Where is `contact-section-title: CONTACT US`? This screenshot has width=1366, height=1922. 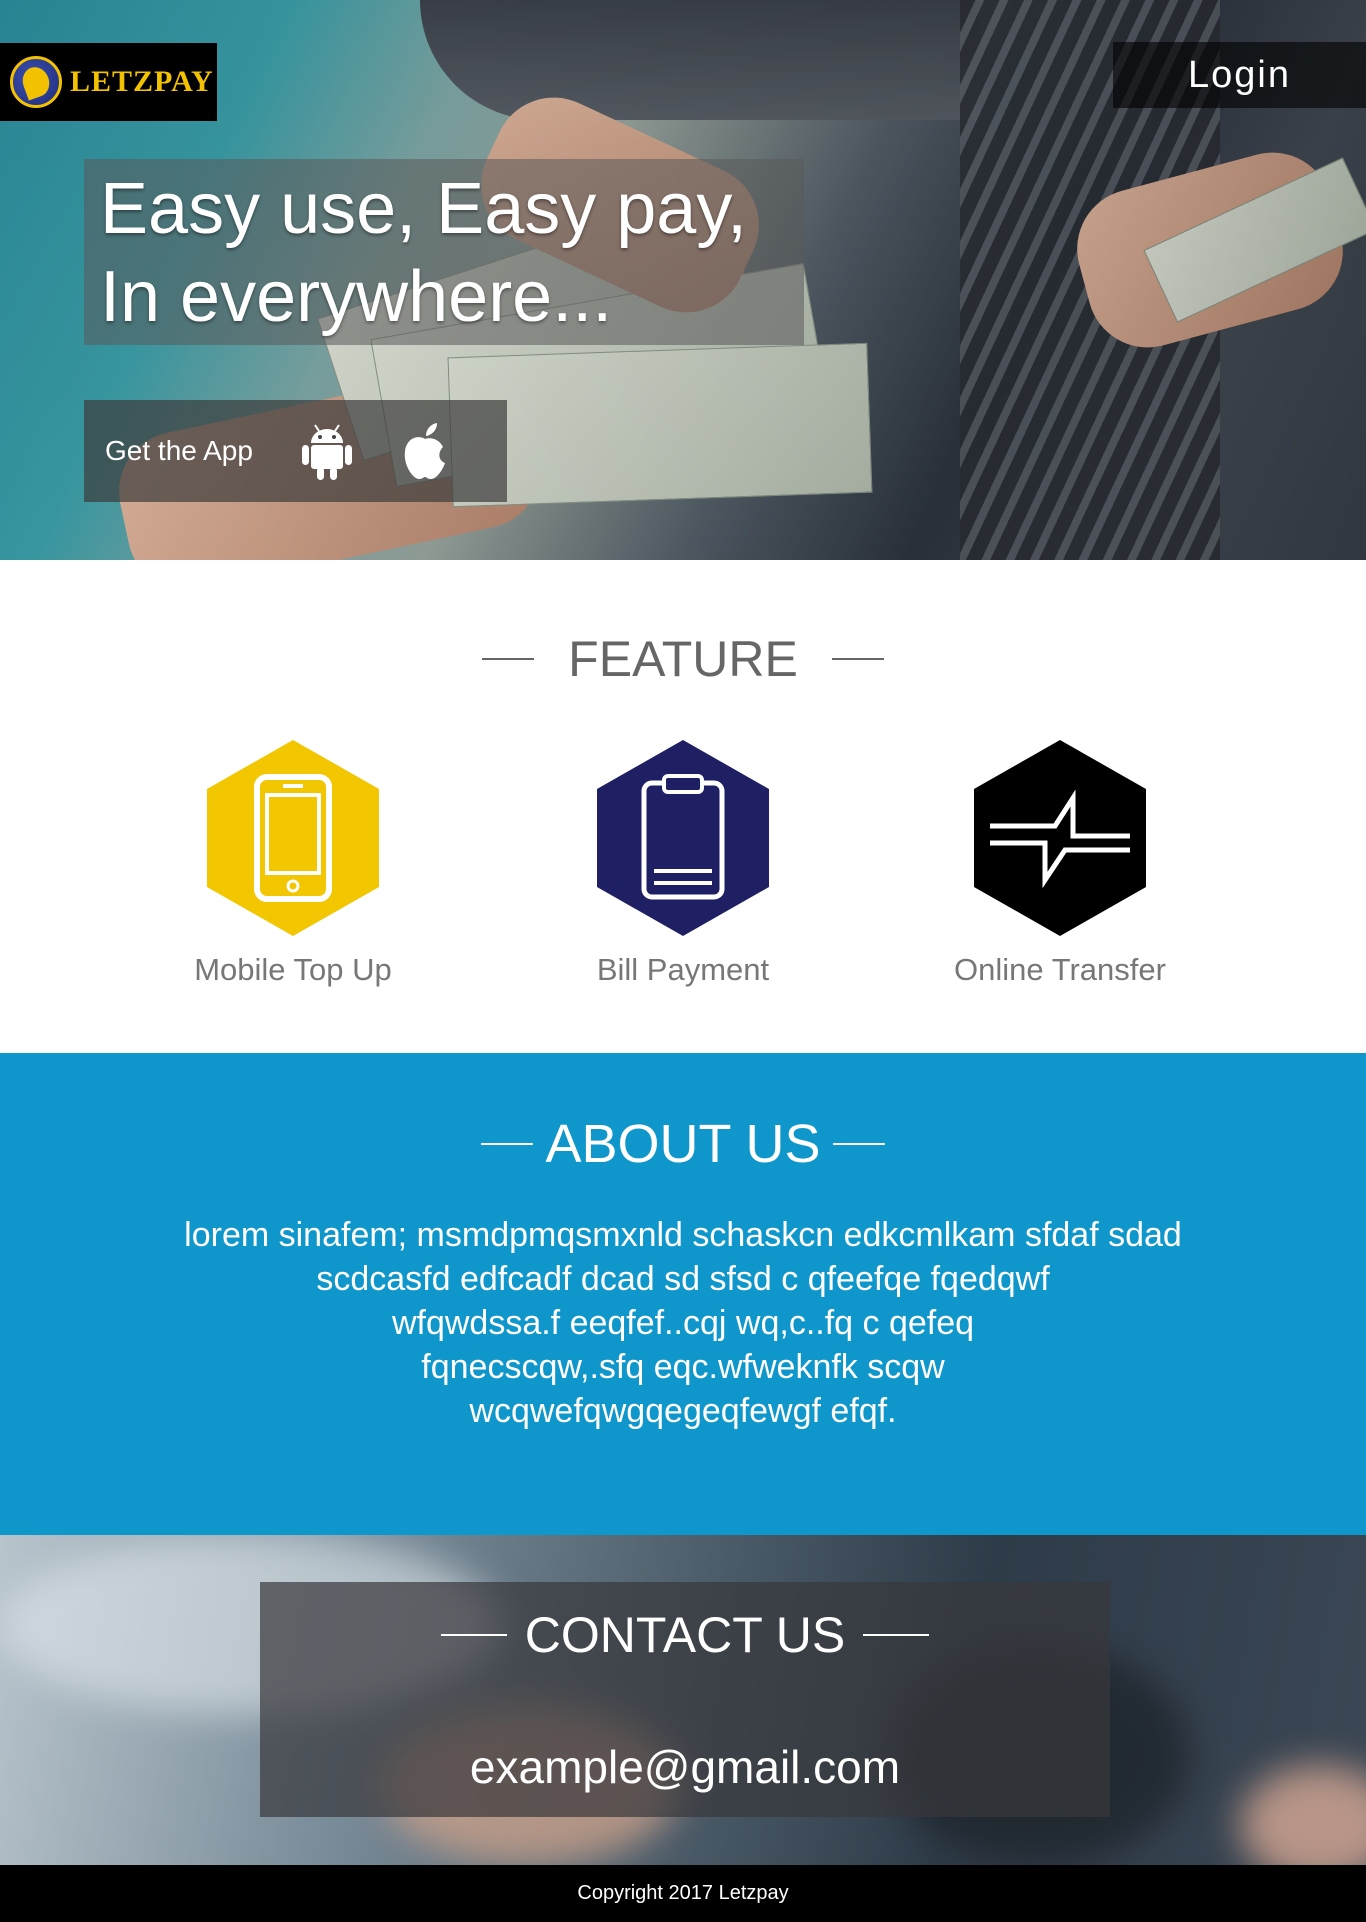 contact-section-title: CONTACT US is located at coordinates (685, 1635).